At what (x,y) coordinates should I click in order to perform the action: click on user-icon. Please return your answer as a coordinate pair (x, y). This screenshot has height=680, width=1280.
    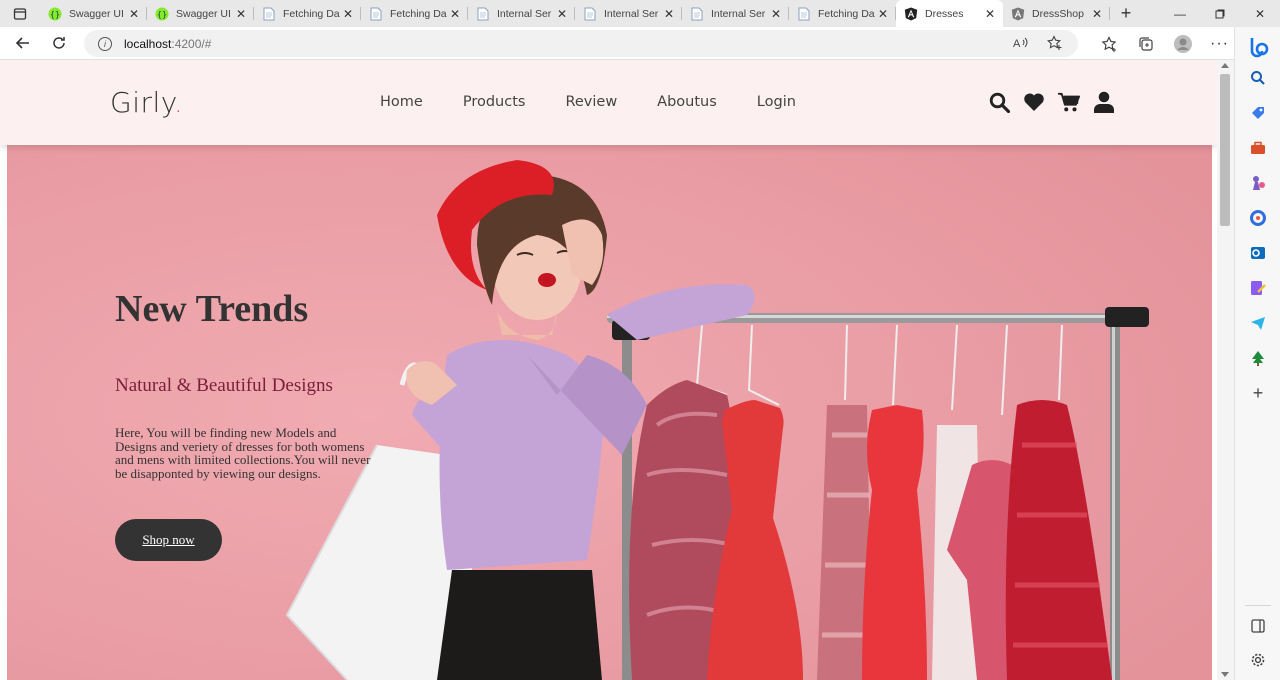
    Looking at the image, I should click on (1104, 102).